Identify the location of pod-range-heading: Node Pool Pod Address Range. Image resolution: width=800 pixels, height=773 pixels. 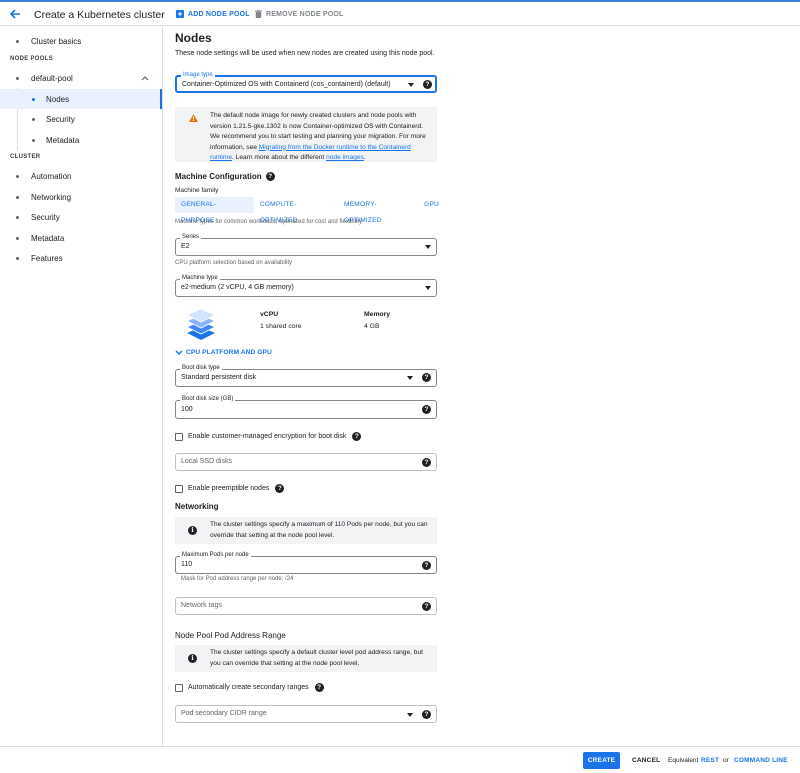
(230, 635).